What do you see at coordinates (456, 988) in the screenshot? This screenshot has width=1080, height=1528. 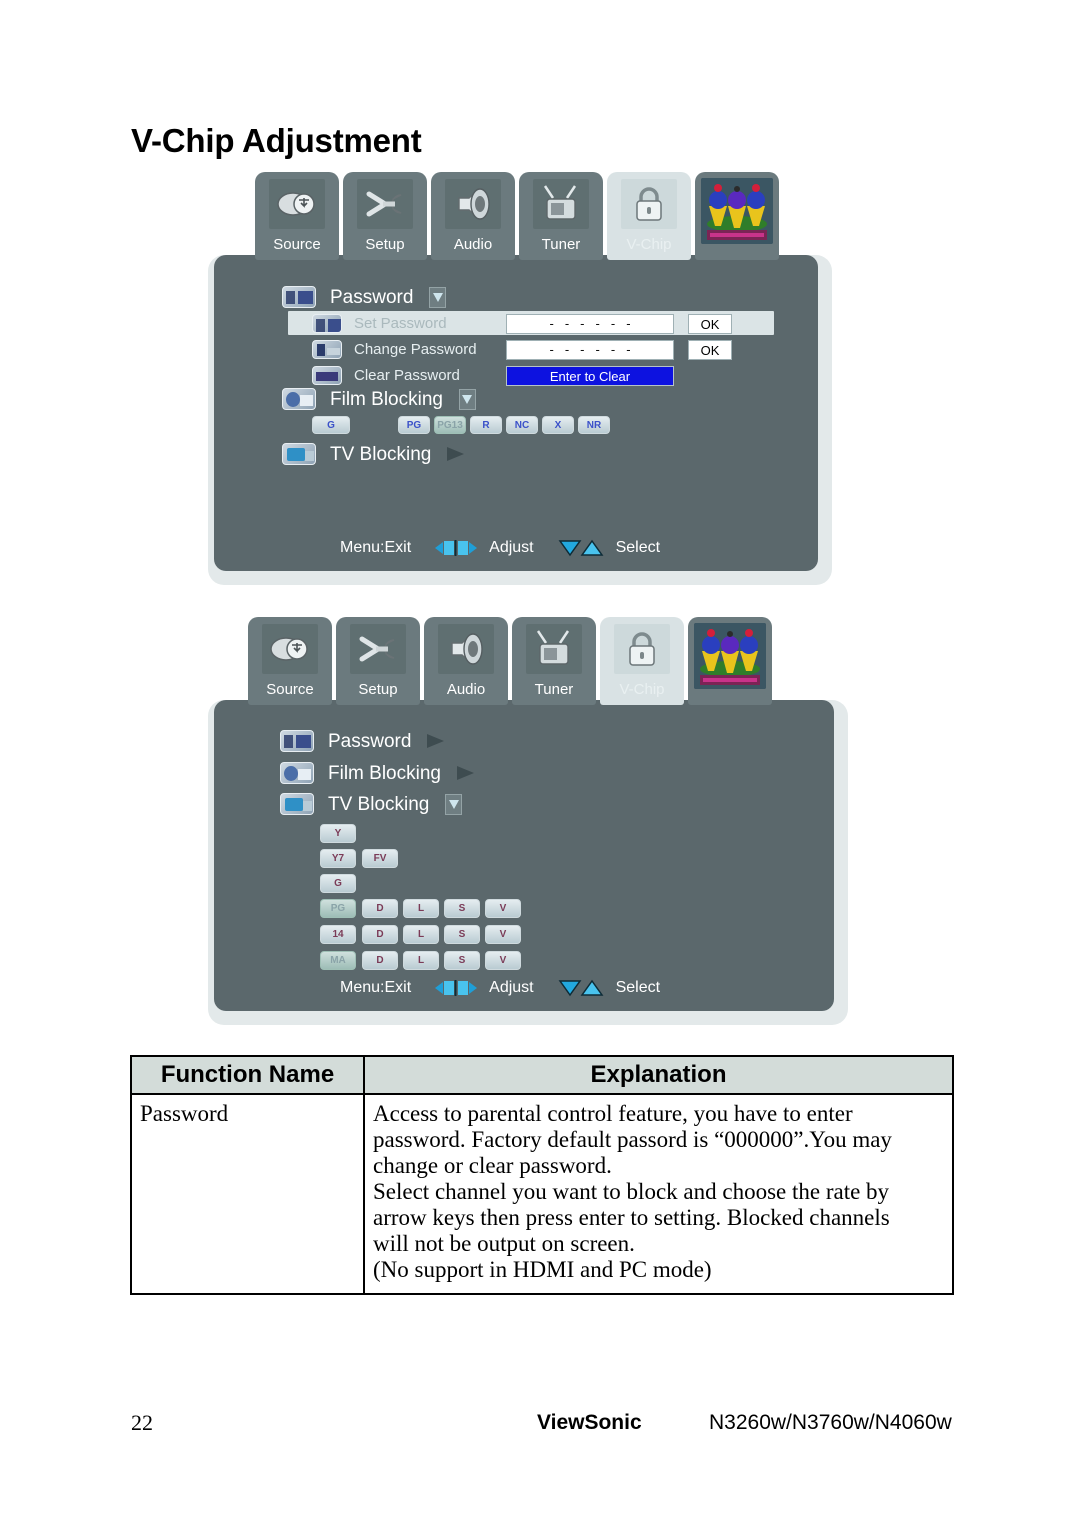 I see `left-right-arrows-icon` at bounding box center [456, 988].